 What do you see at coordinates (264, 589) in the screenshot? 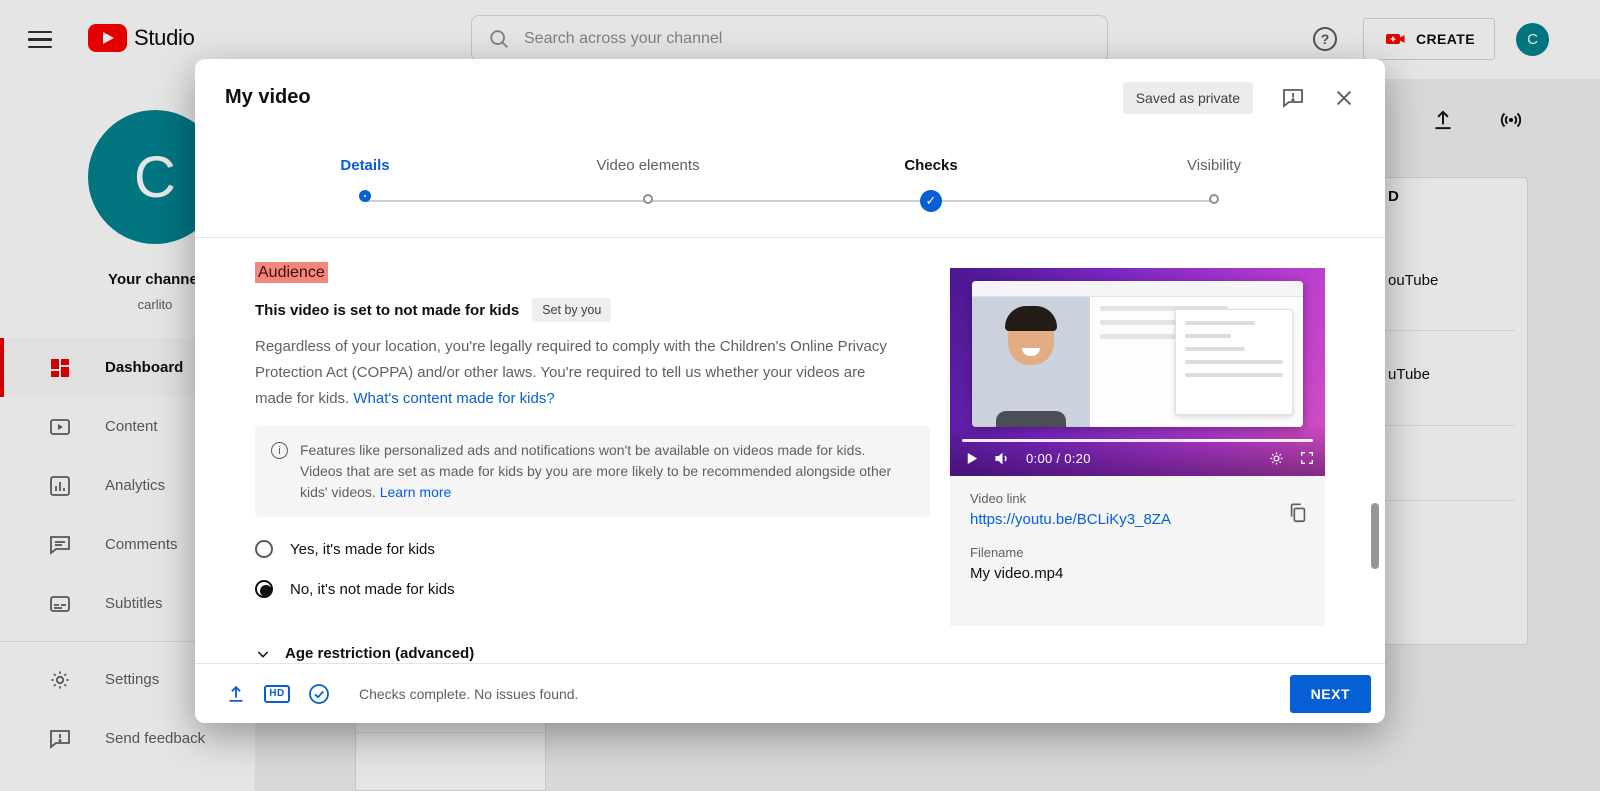
I see `radio-selected-icon` at bounding box center [264, 589].